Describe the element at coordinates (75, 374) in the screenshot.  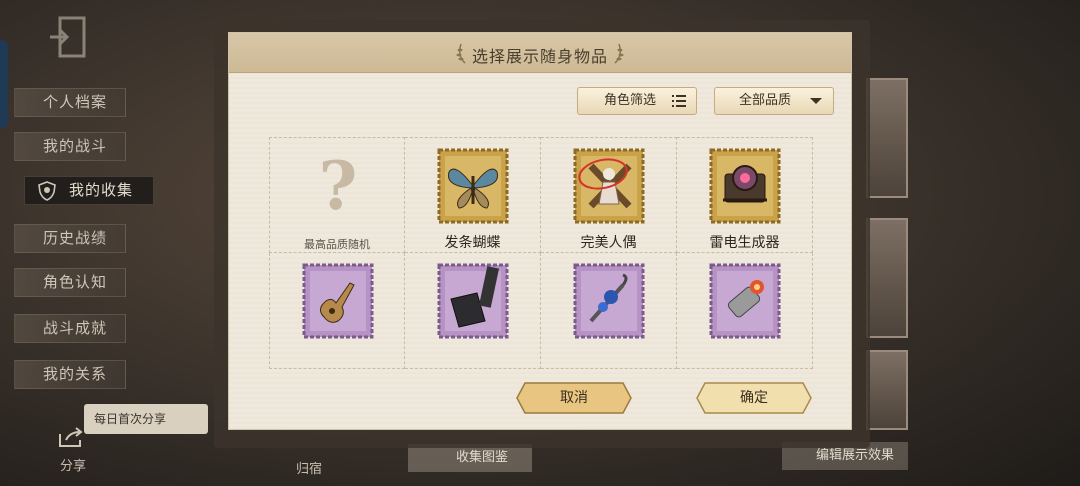
I see `sidebar-item-label: 我的关系` at that location.